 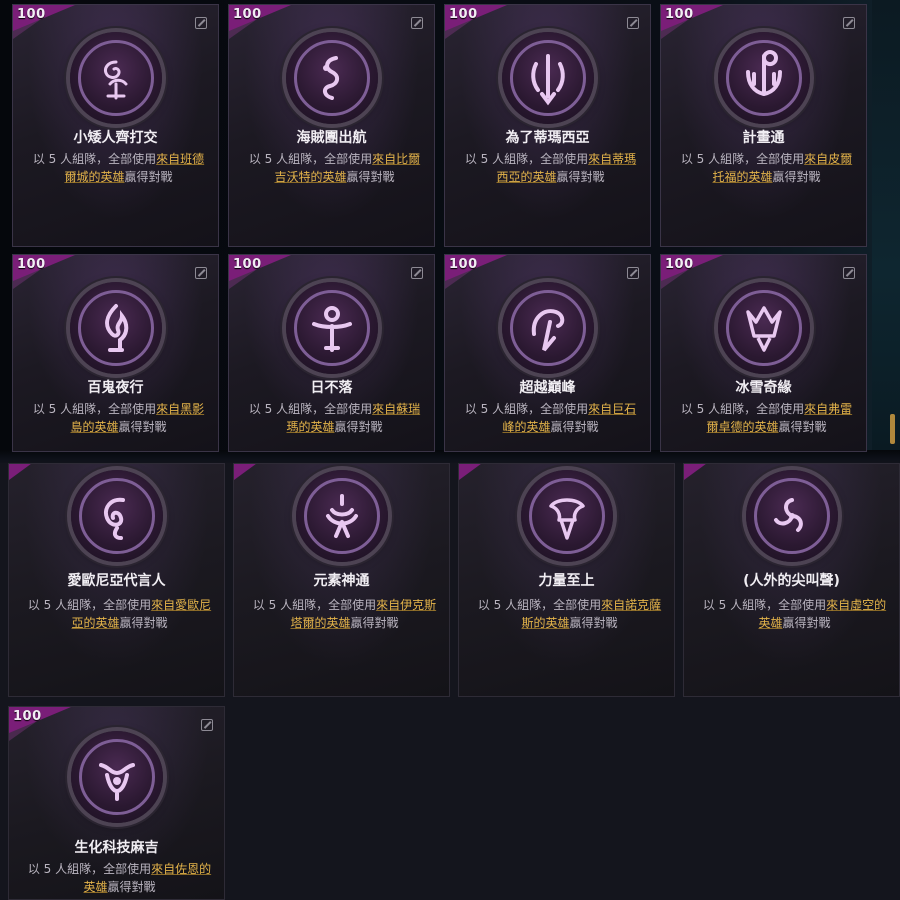 I want to click on card-description: 以 5 人組隊，全部使用來自巨石峰的英雄贏得對戰, so click(x=550, y=418).